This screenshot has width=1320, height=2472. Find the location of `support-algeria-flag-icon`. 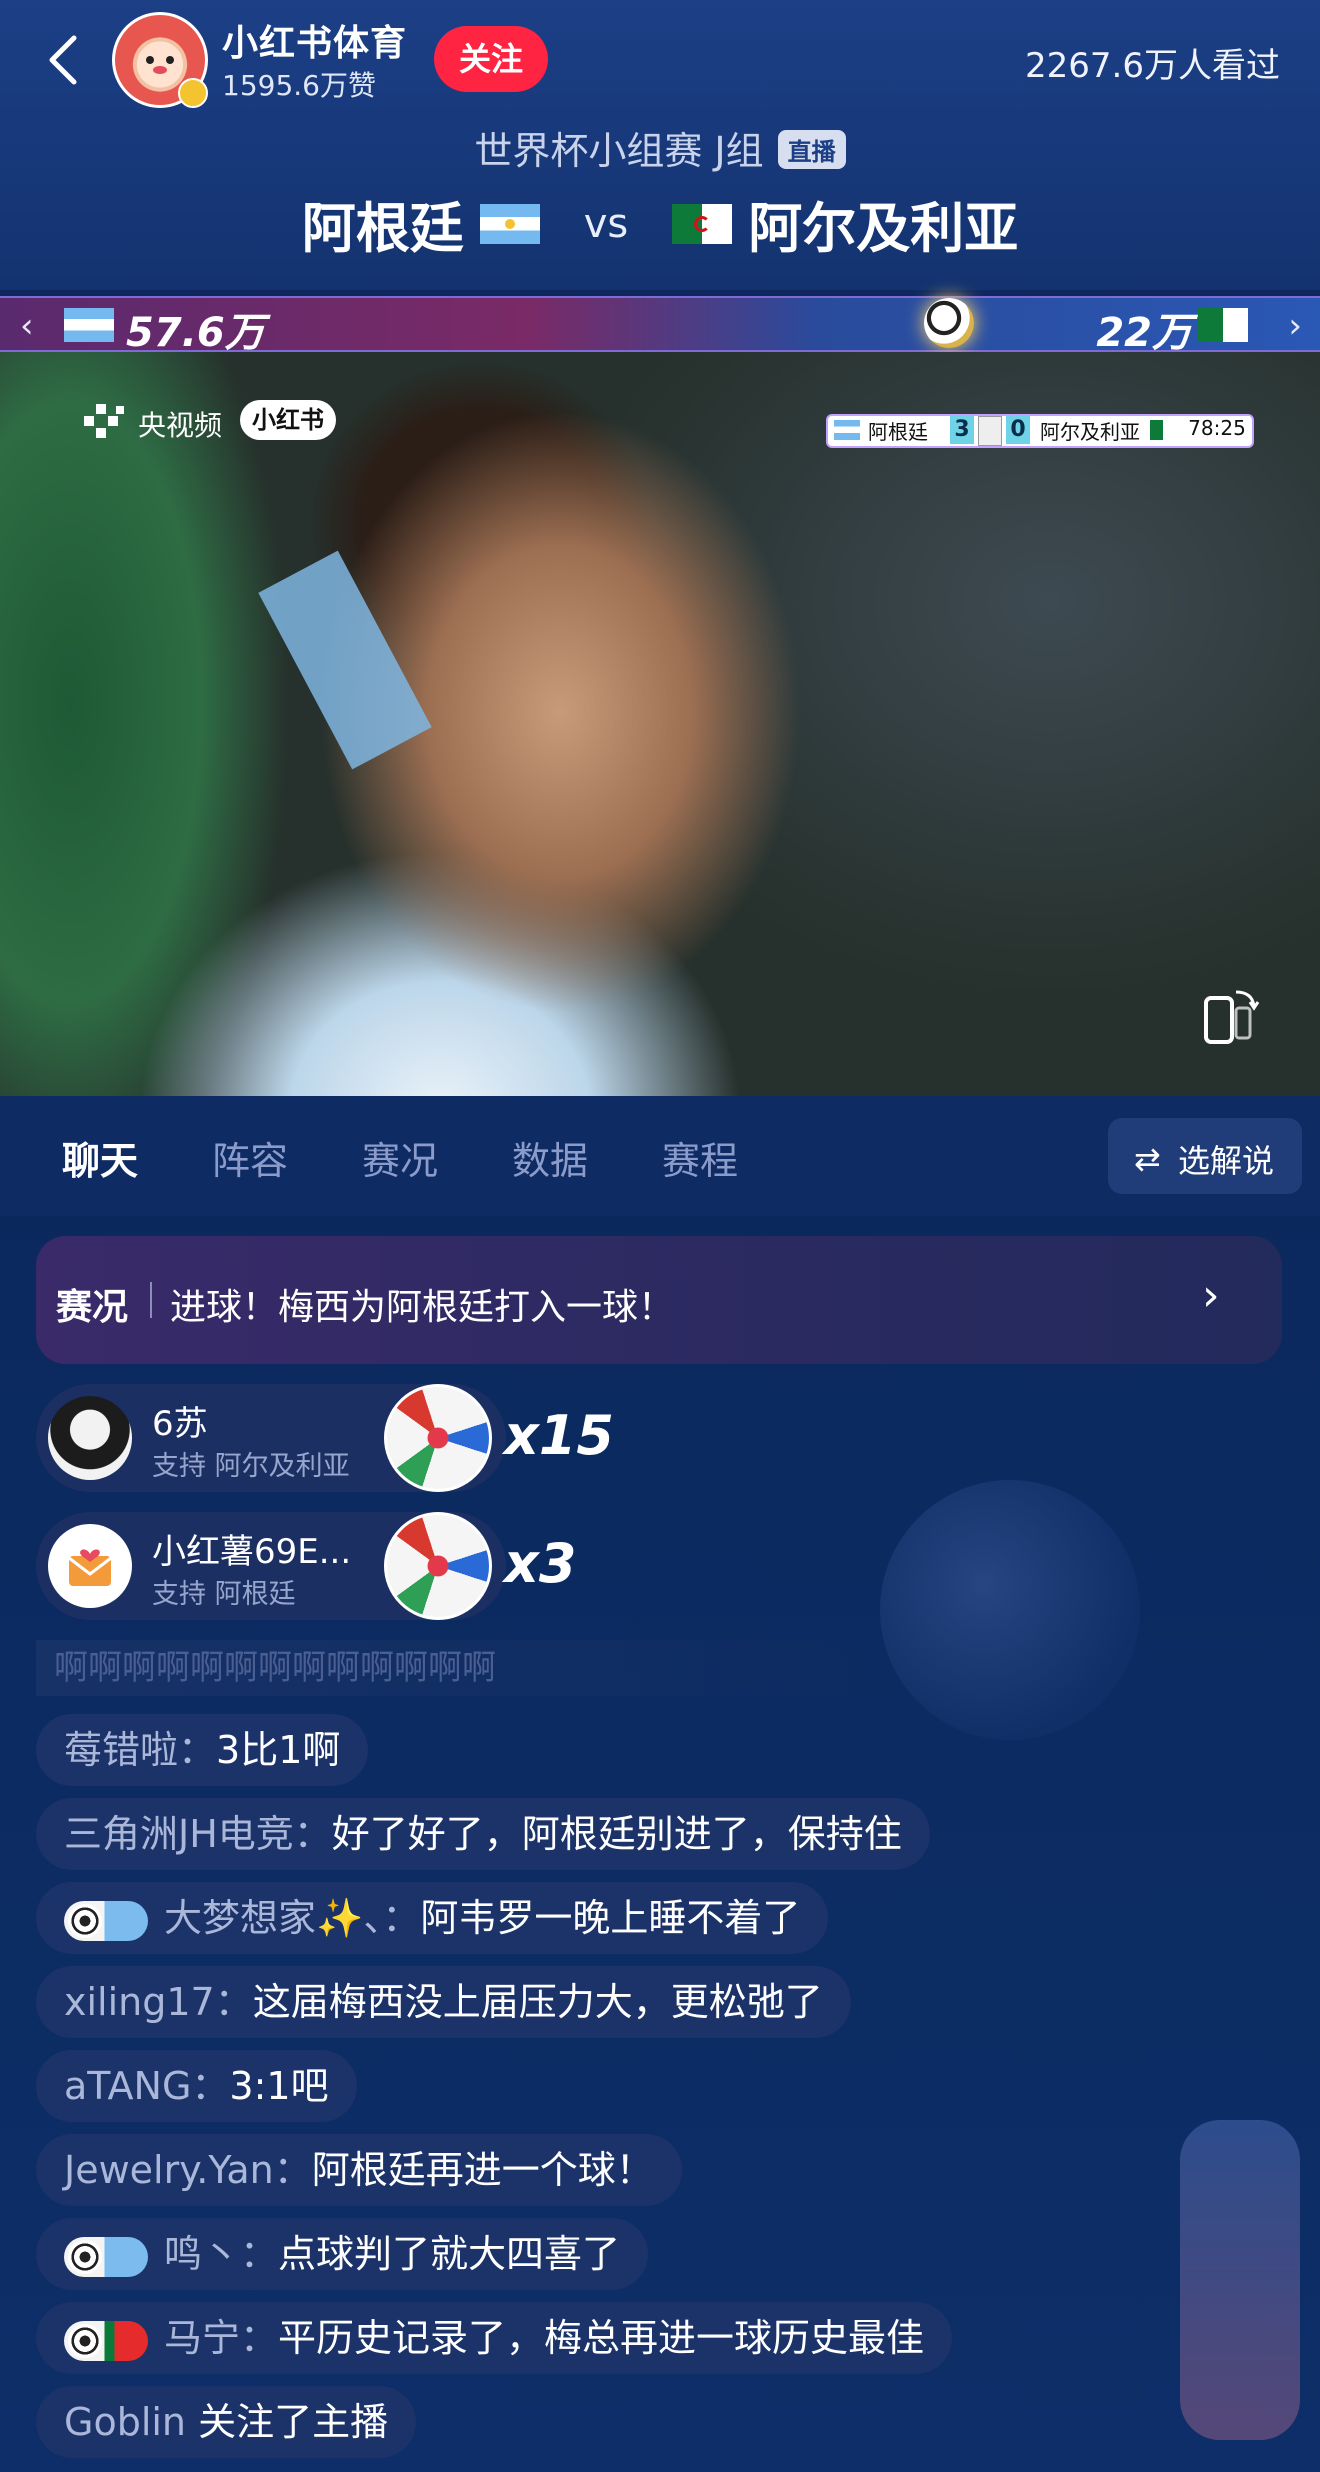

support-algeria-flag-icon is located at coordinates (1223, 325).